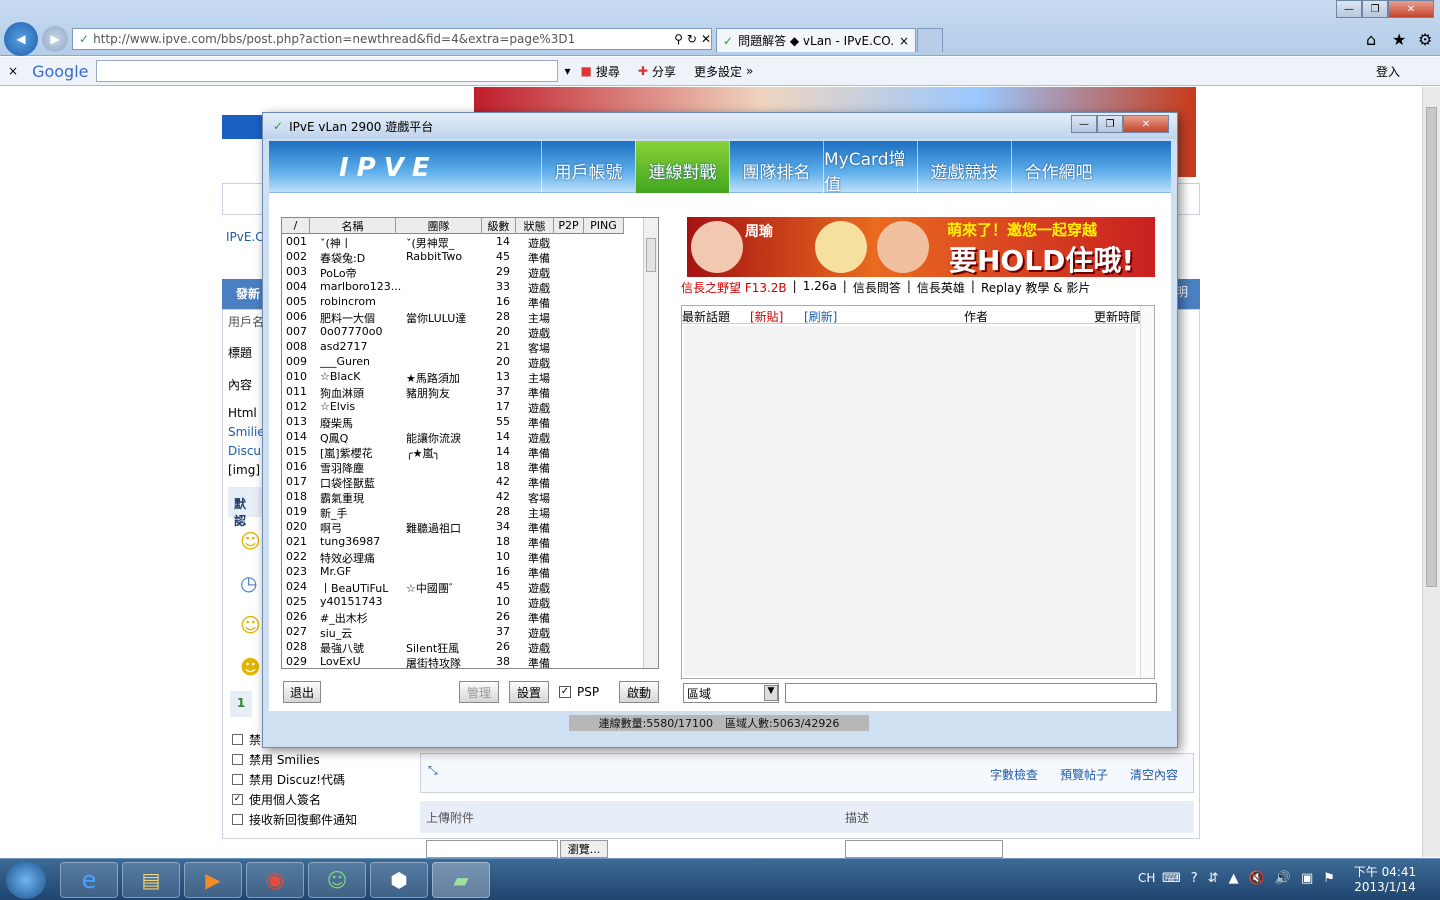 This screenshot has height=900, width=1440. What do you see at coordinates (250, 667) in the screenshot?
I see `grin-smiley-icon: ☻` at bounding box center [250, 667].